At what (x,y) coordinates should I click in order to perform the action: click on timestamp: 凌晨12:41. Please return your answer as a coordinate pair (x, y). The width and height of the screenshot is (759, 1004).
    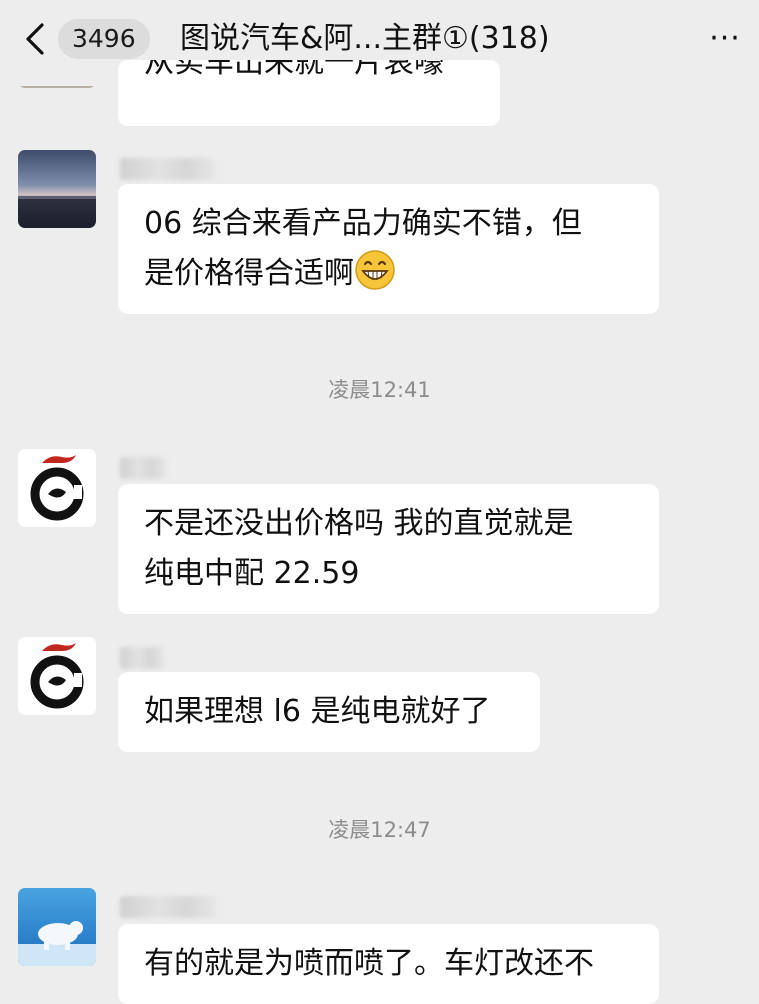
    Looking at the image, I should click on (379, 390).